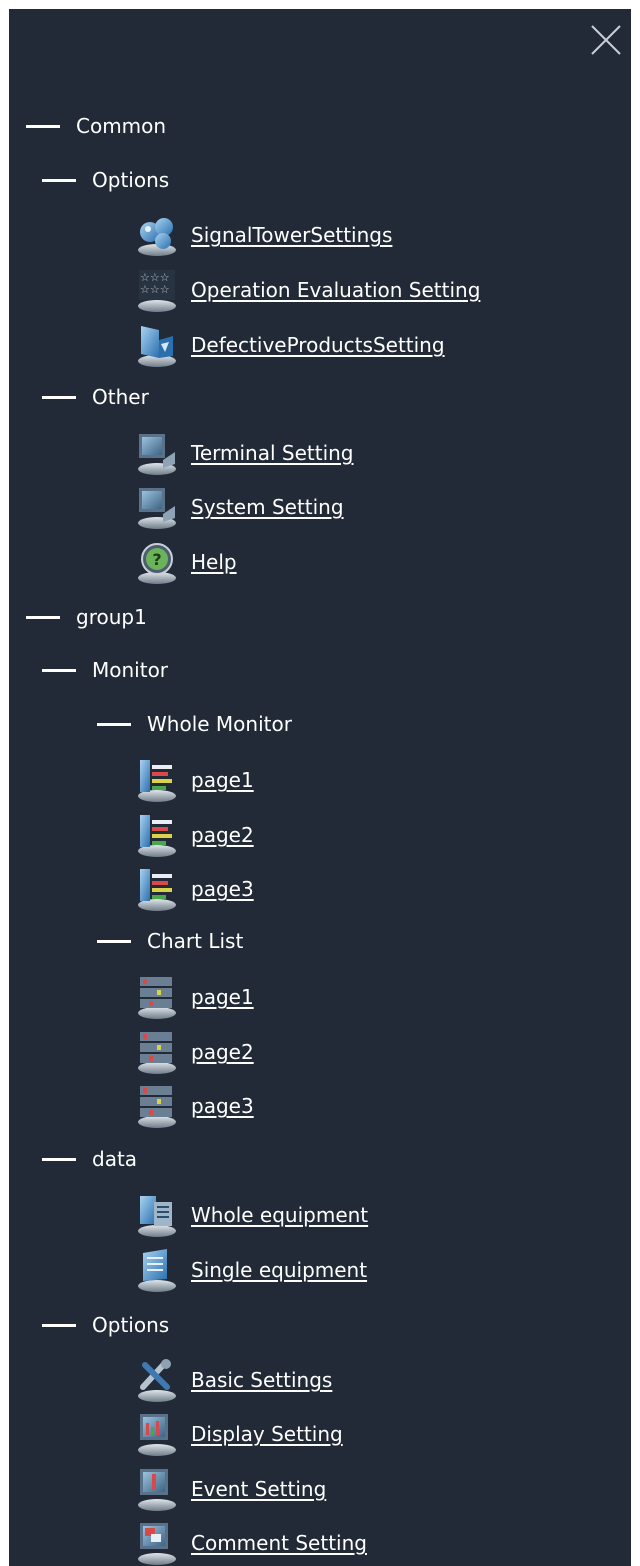 The width and height of the screenshot is (640, 1566). Describe the element at coordinates (157, 237) in the screenshot. I see `signal-tower-icon` at that location.